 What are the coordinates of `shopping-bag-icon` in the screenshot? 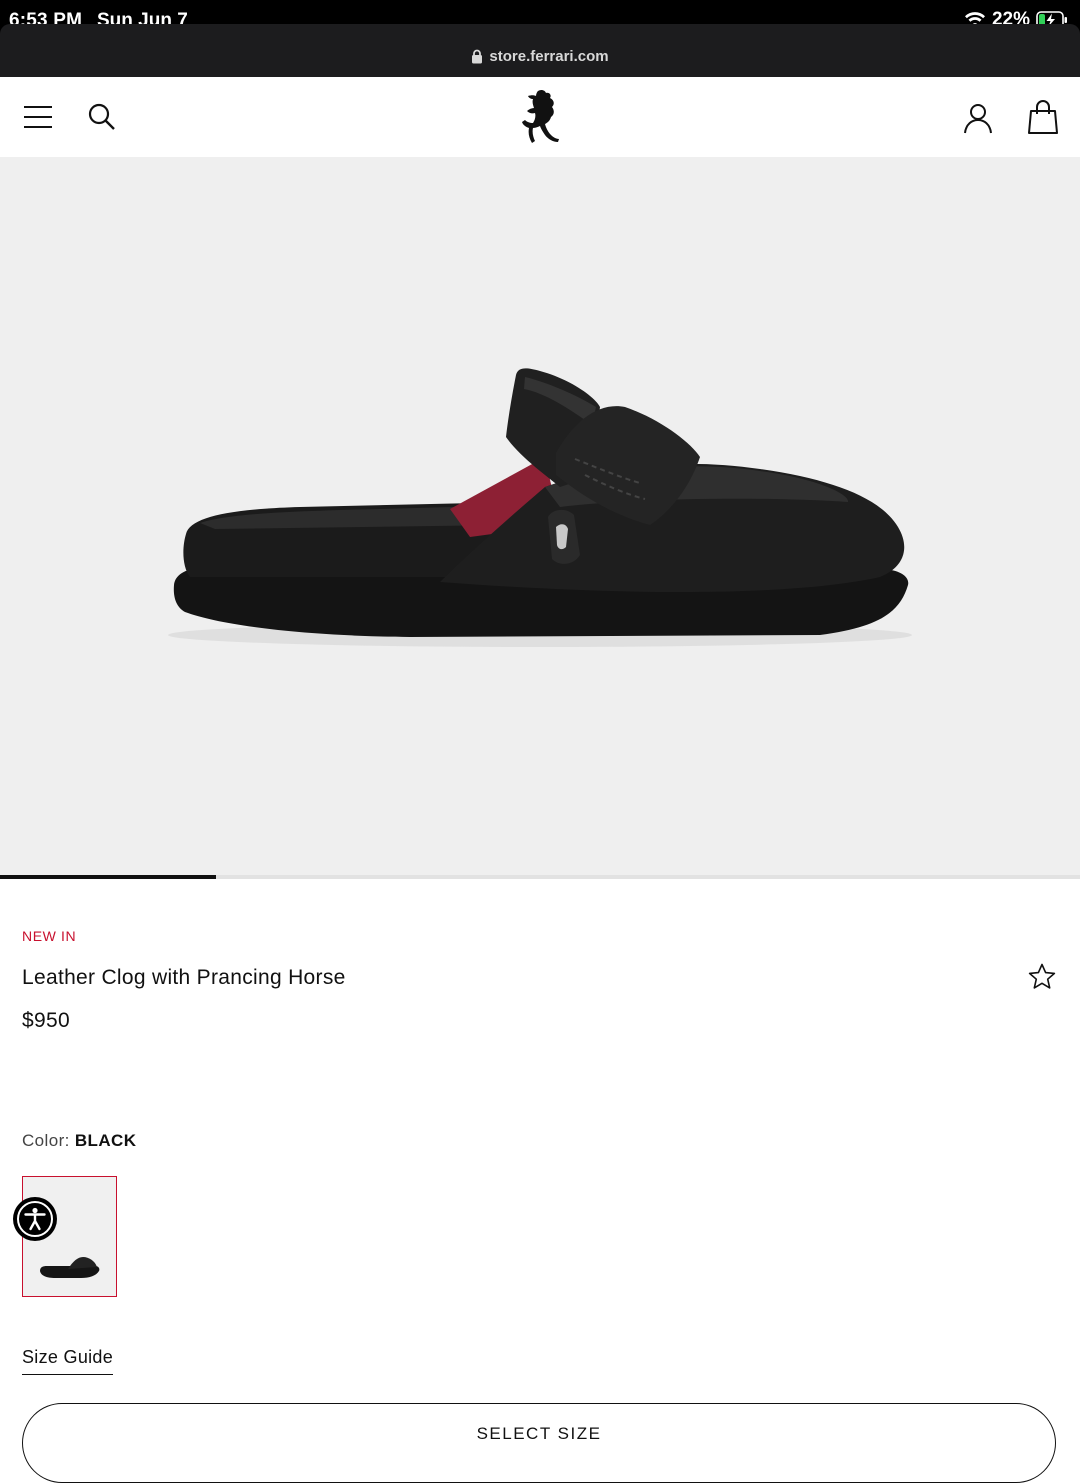 It's located at (1043, 117).